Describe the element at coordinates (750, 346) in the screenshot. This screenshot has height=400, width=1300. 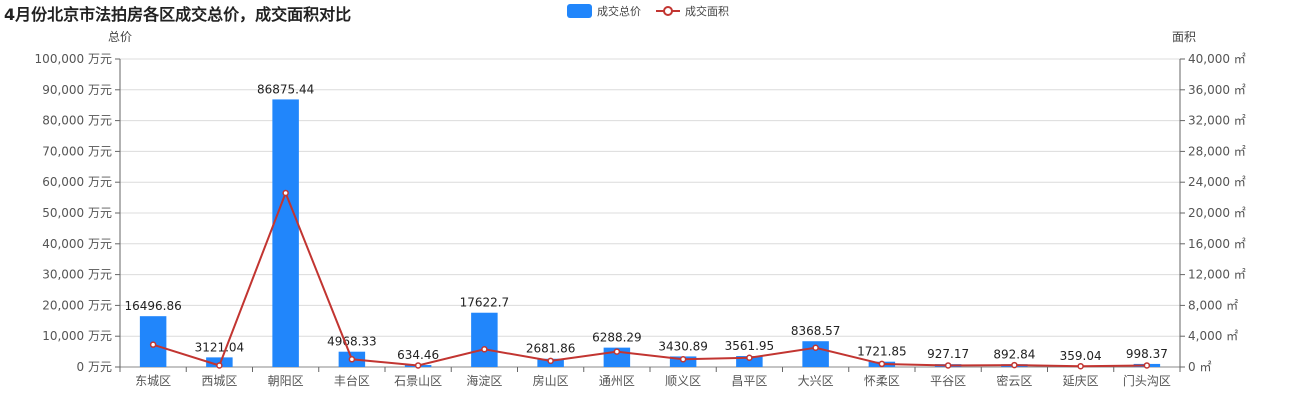
I see `bar-value-label: 3561.95` at that location.